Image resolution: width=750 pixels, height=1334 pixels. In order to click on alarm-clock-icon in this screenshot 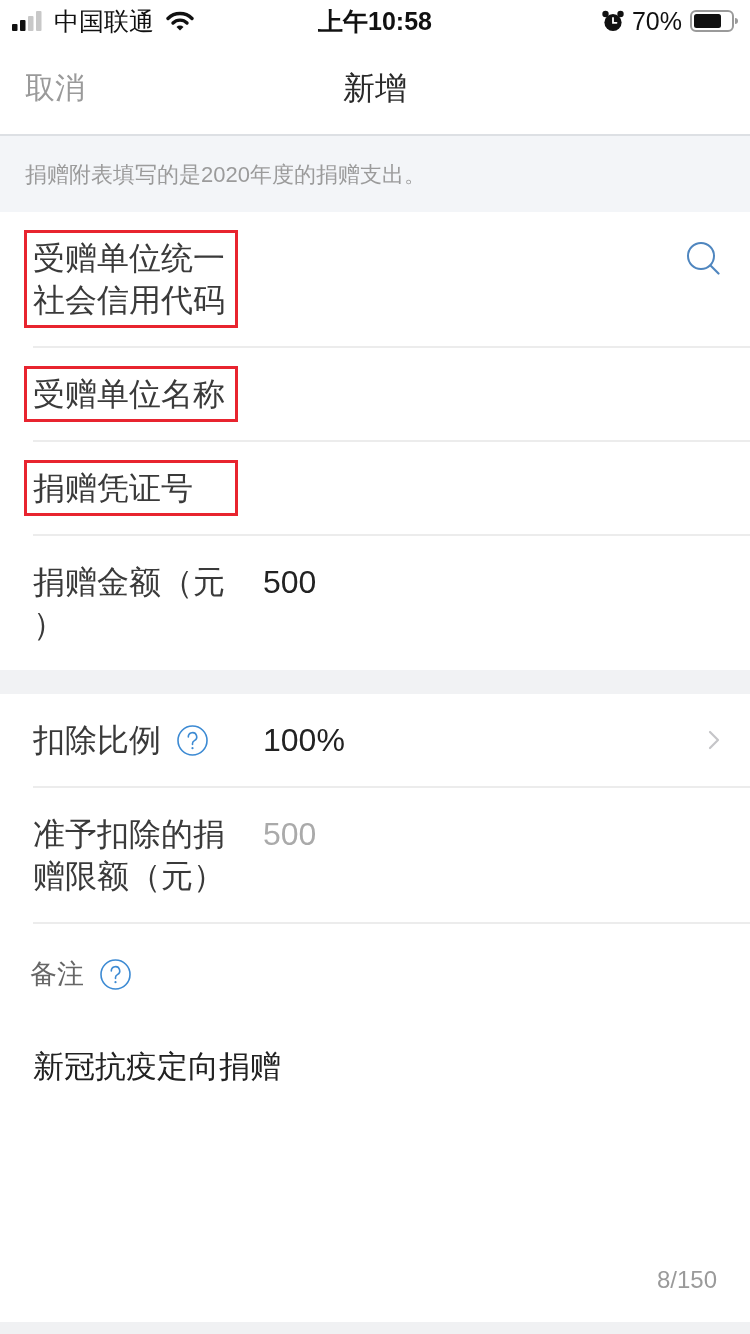, I will do `click(612, 21)`.